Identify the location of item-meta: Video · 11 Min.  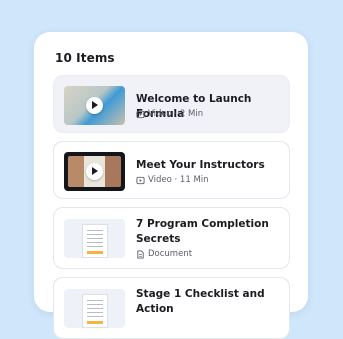
(172, 180).